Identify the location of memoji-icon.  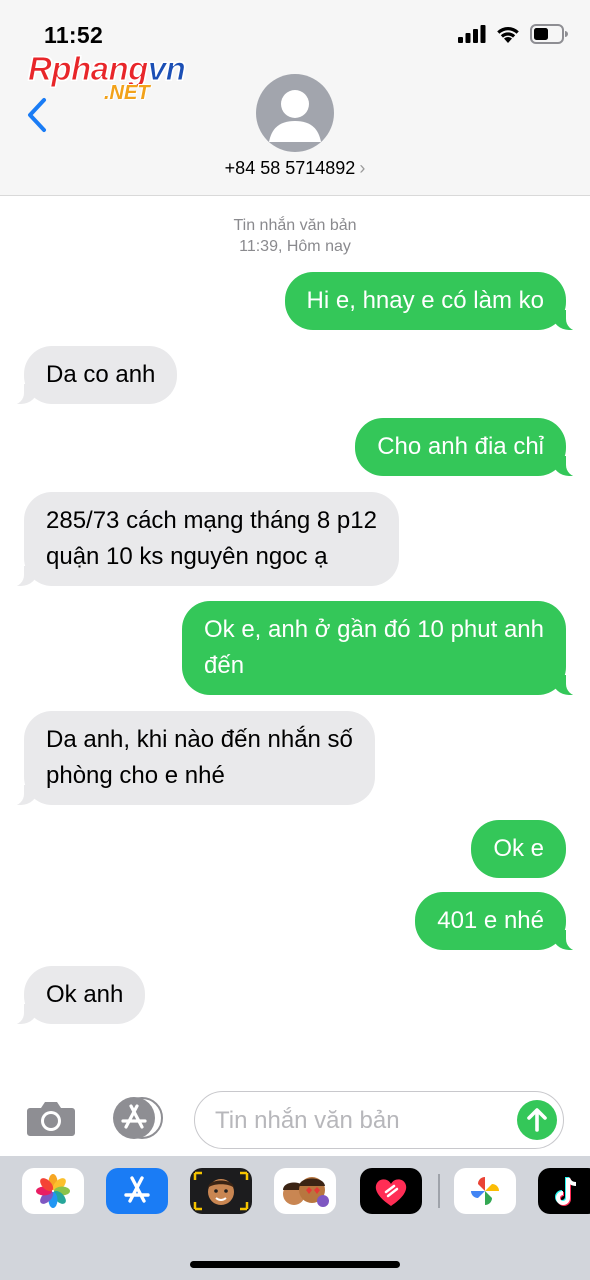
(221, 1191).